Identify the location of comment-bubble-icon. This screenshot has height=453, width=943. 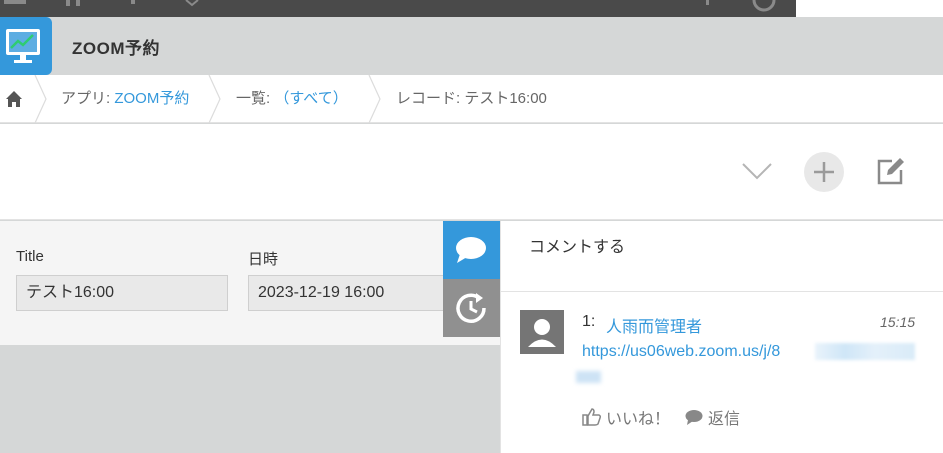
(471, 250).